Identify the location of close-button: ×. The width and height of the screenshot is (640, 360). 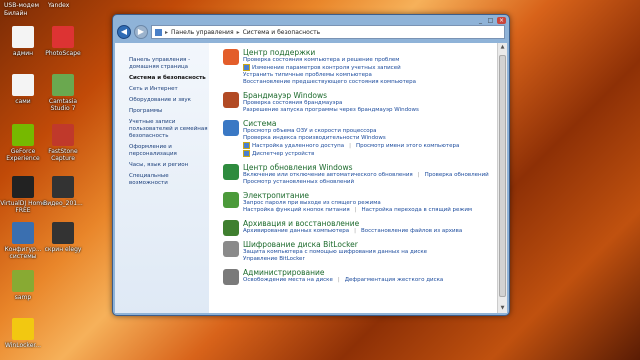
(501, 20).